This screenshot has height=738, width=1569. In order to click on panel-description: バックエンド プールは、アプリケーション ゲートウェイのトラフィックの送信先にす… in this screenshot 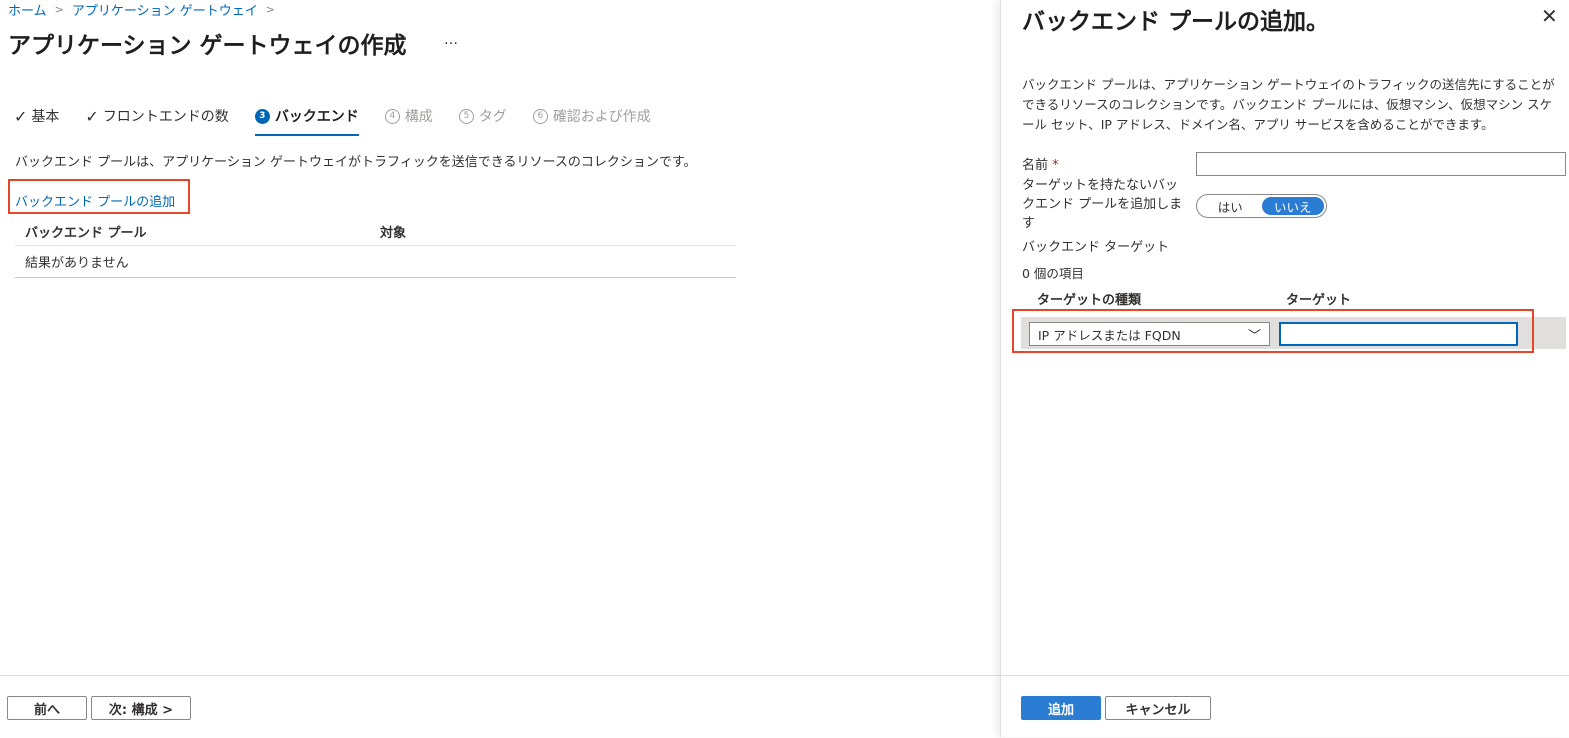, I will do `click(1288, 104)`.